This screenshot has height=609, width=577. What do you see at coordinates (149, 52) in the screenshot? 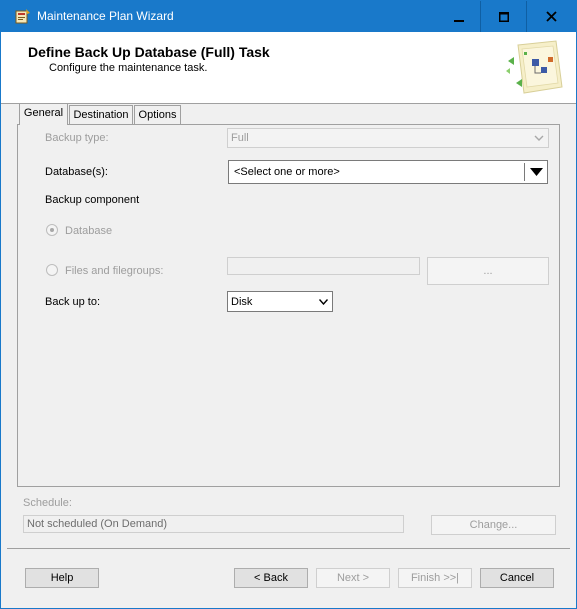
I see `page-title: Define Back Up Database (Full) Task` at bounding box center [149, 52].